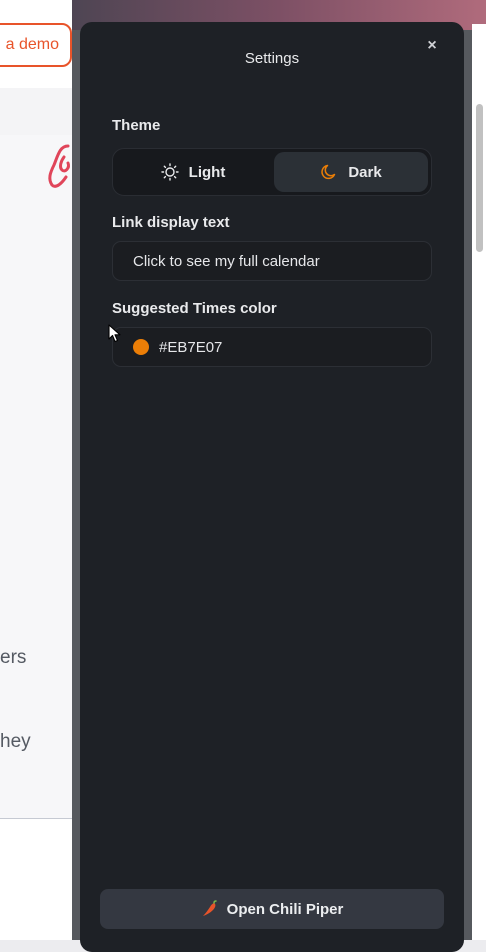 The image size is (486, 952). I want to click on chili-pepper-icon, so click(209, 908).